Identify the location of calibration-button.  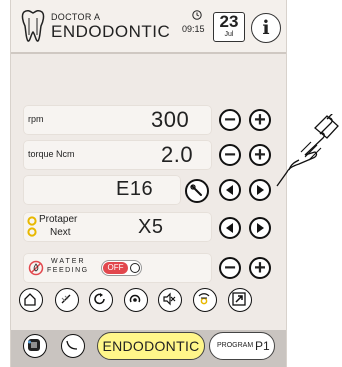
(205, 300).